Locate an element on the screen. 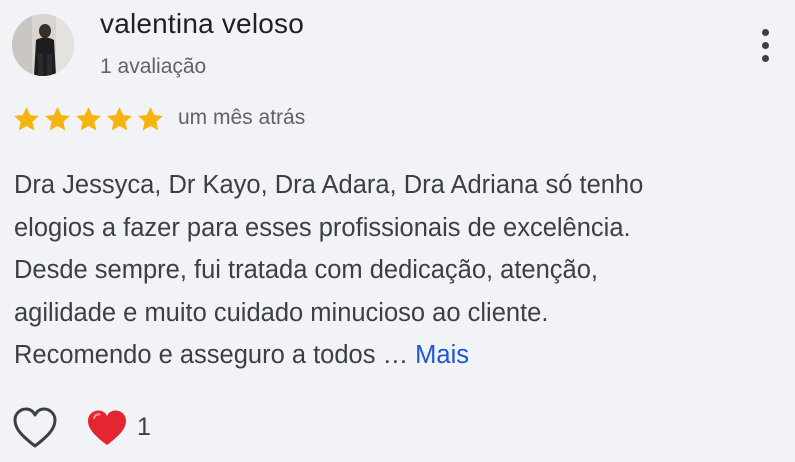 The image size is (795, 462). author-name: valentina veloso is located at coordinates (202, 24).